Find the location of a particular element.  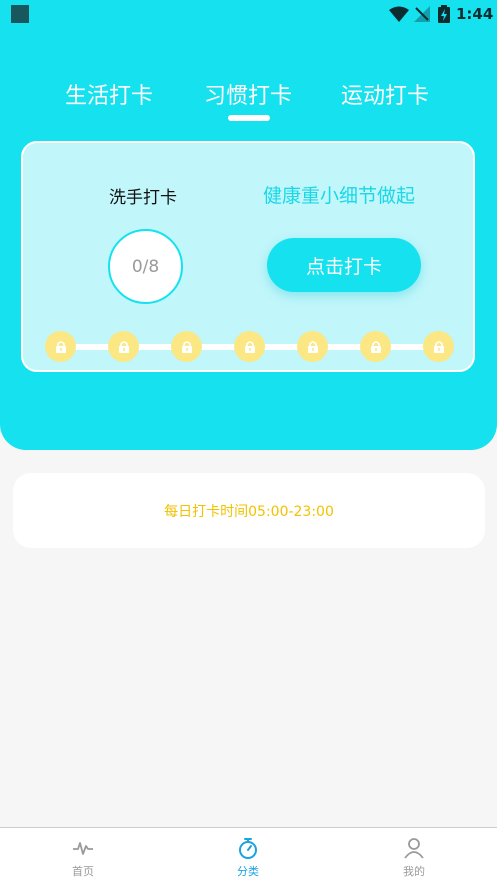

tab-indicator is located at coordinates (249, 118).